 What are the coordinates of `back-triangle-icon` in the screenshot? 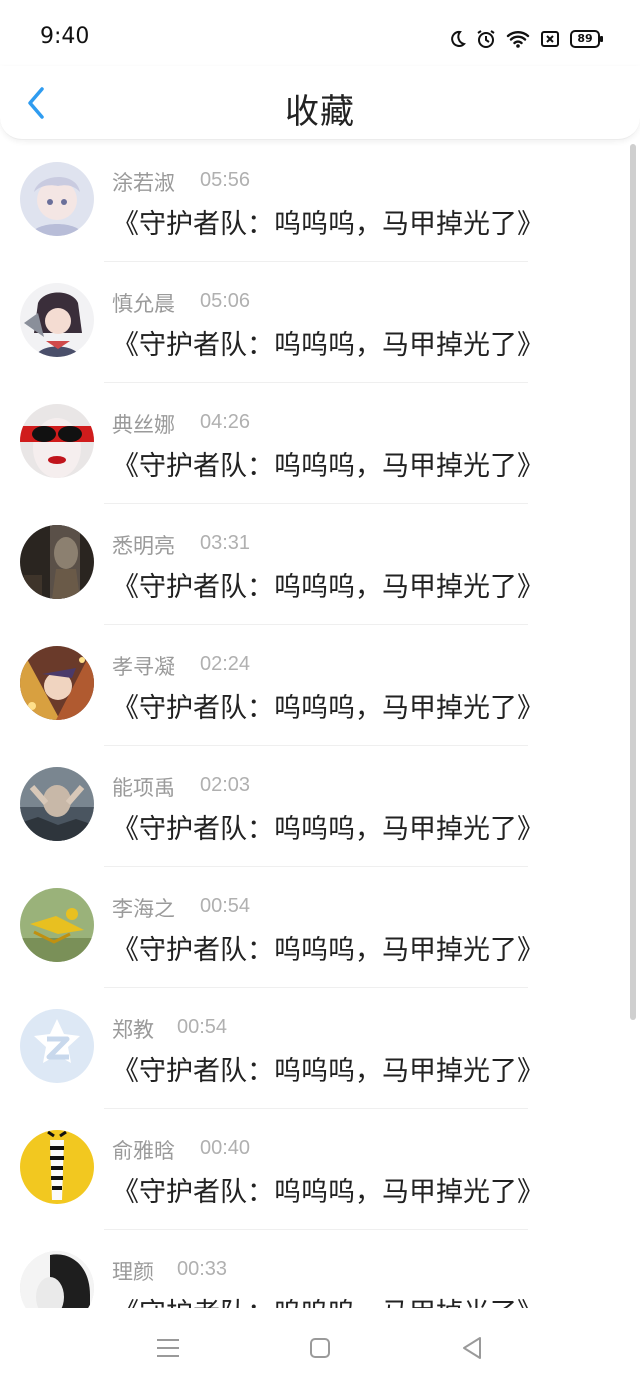 It's located at (472, 1348).